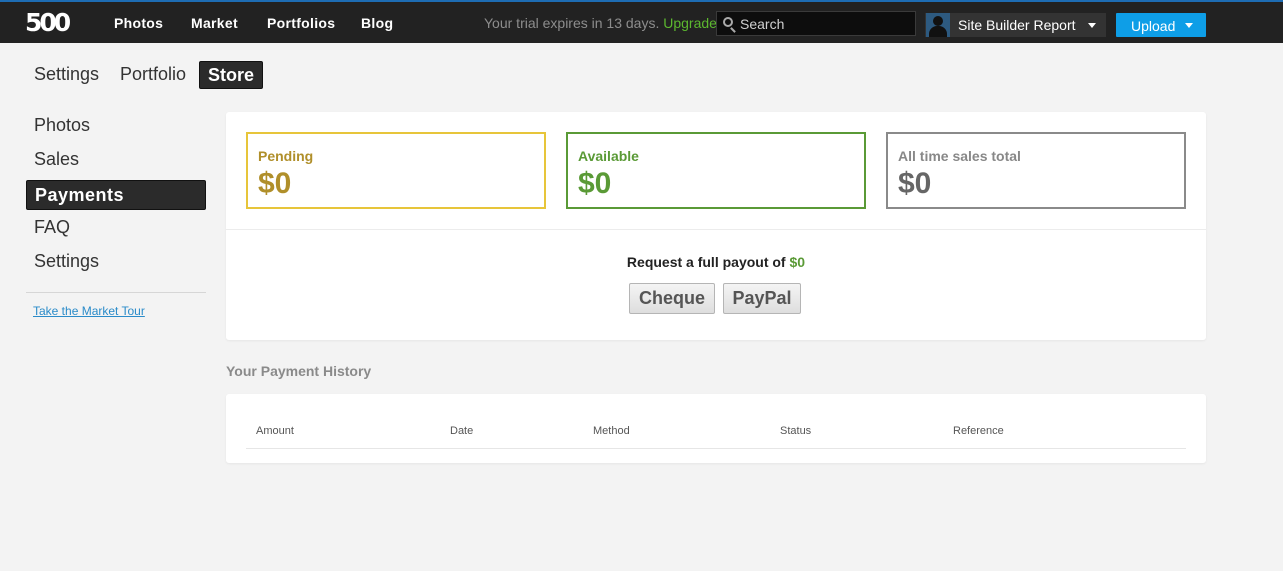  I want to click on alltime-amount: $0, so click(915, 183).